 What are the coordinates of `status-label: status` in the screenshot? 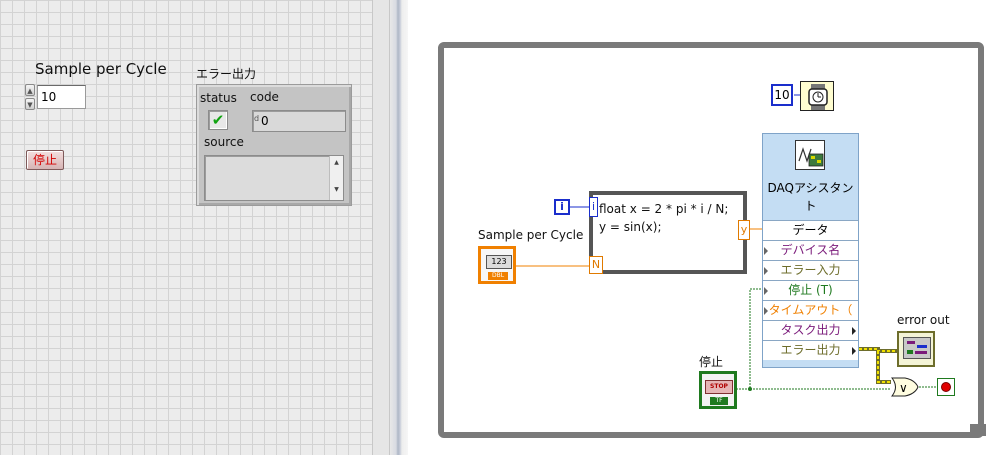 It's located at (218, 98).